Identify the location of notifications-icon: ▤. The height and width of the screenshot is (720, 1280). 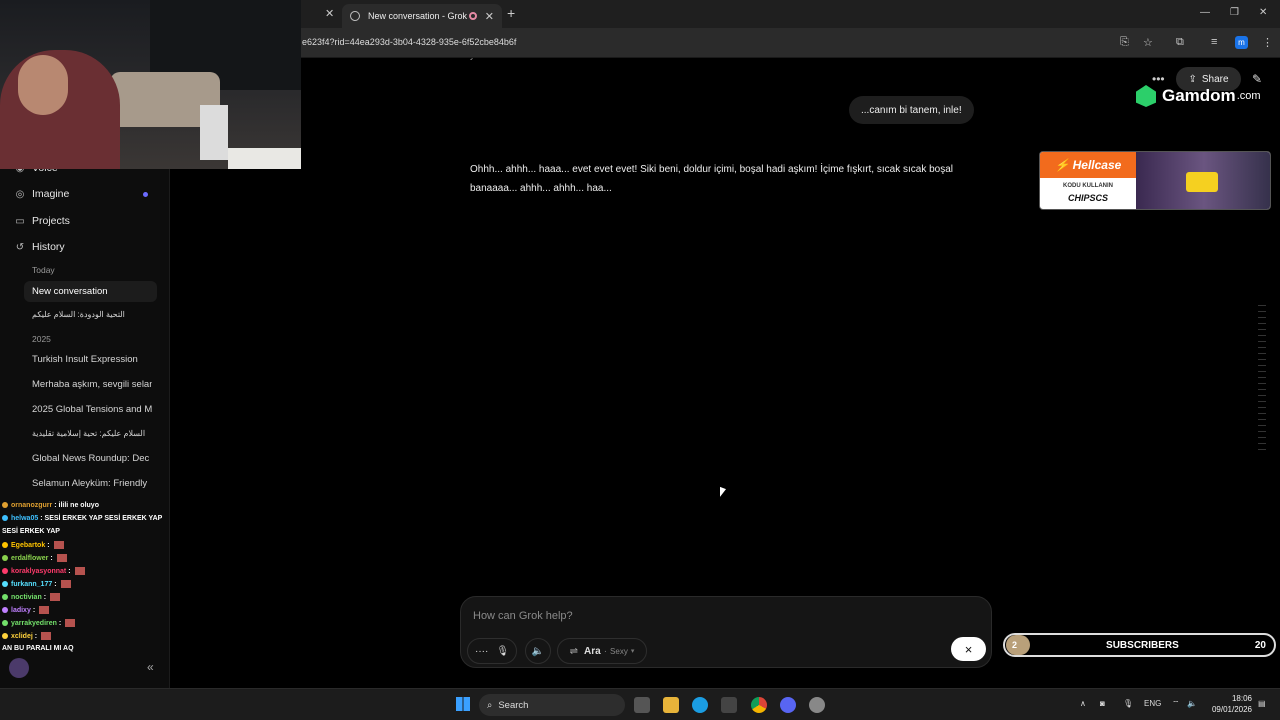
(1262, 703).